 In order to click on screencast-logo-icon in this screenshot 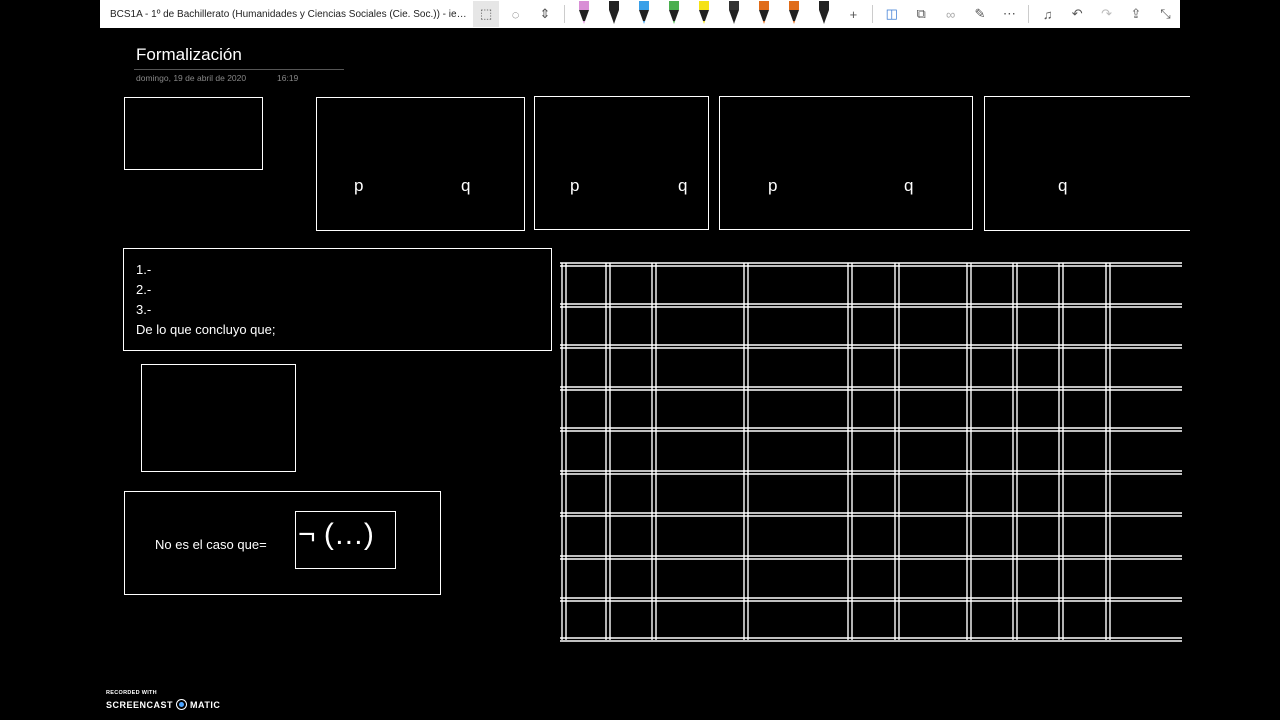, I will do `click(182, 704)`.